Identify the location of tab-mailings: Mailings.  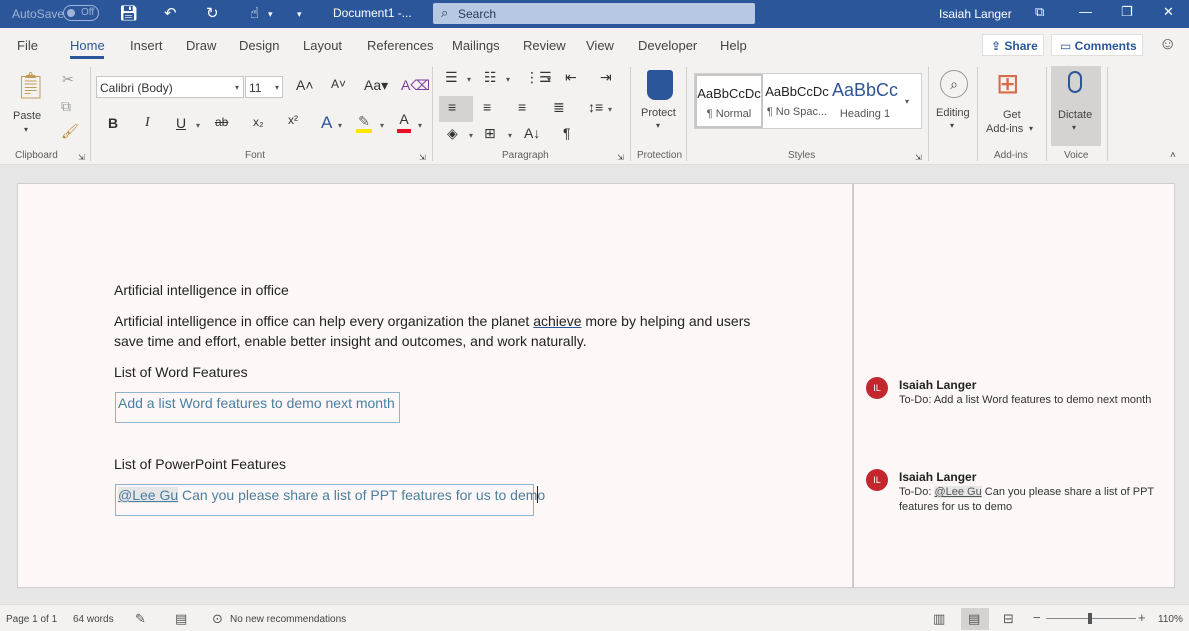
(476, 45).